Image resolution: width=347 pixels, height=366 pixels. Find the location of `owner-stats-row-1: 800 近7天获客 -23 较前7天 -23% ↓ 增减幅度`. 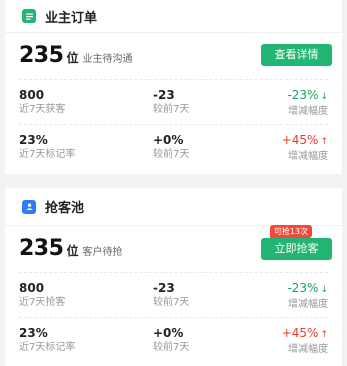

owner-stats-row-1: 800 近7天获客 -23 较前7天 -23% ↓ 增减幅度 is located at coordinates (173, 102).